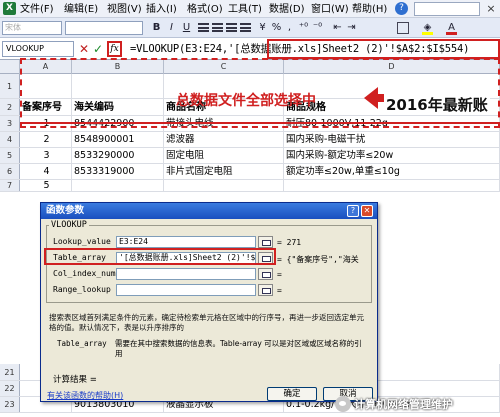 The height and width of the screenshot is (417, 500). What do you see at coordinates (427, 33) in the screenshot?
I see `fill-color-swatch` at bounding box center [427, 33].